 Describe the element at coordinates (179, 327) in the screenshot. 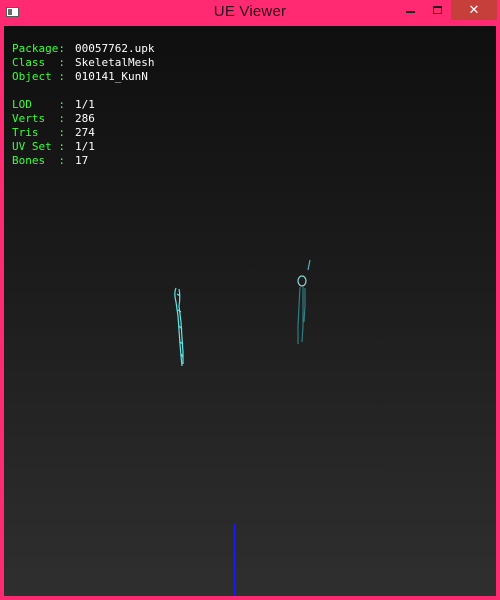

I see `mesh-part-left` at that location.